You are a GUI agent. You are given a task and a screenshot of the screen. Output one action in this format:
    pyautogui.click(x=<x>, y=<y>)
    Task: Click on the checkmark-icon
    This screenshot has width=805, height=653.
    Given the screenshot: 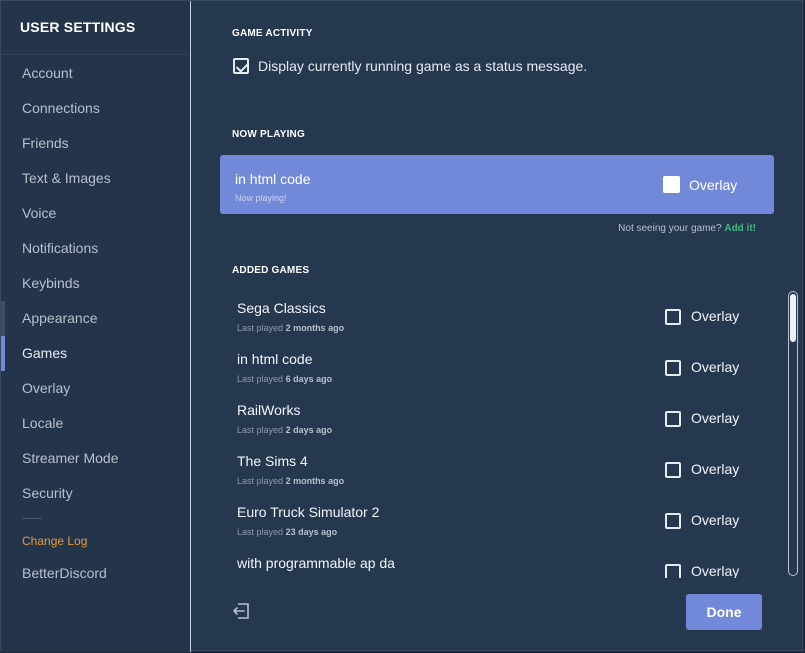 What is the action you would take?
    pyautogui.click(x=242, y=66)
    